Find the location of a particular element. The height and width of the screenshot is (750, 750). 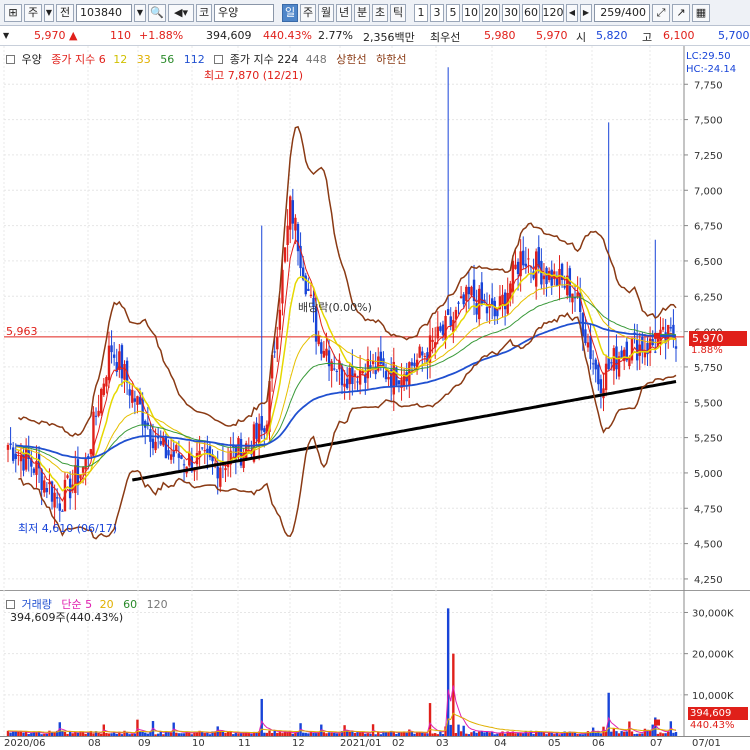

turnover-rate: 2.77% is located at coordinates (335, 35).